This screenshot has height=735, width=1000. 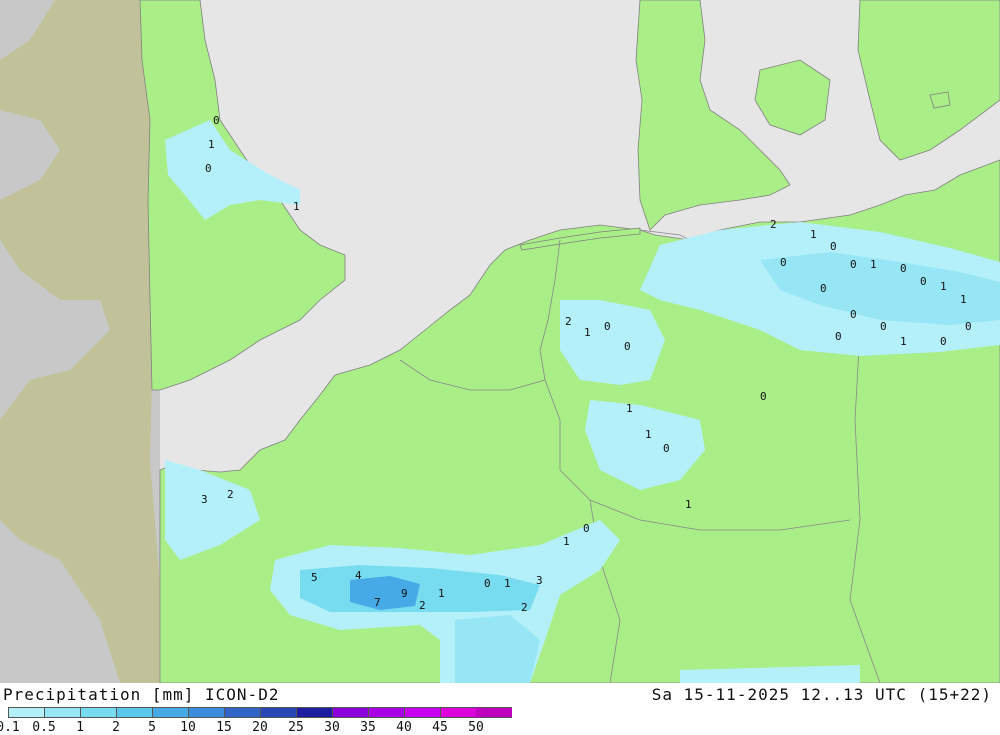 I want to click on scale-arrow-tip, so click(x=494, y=712).